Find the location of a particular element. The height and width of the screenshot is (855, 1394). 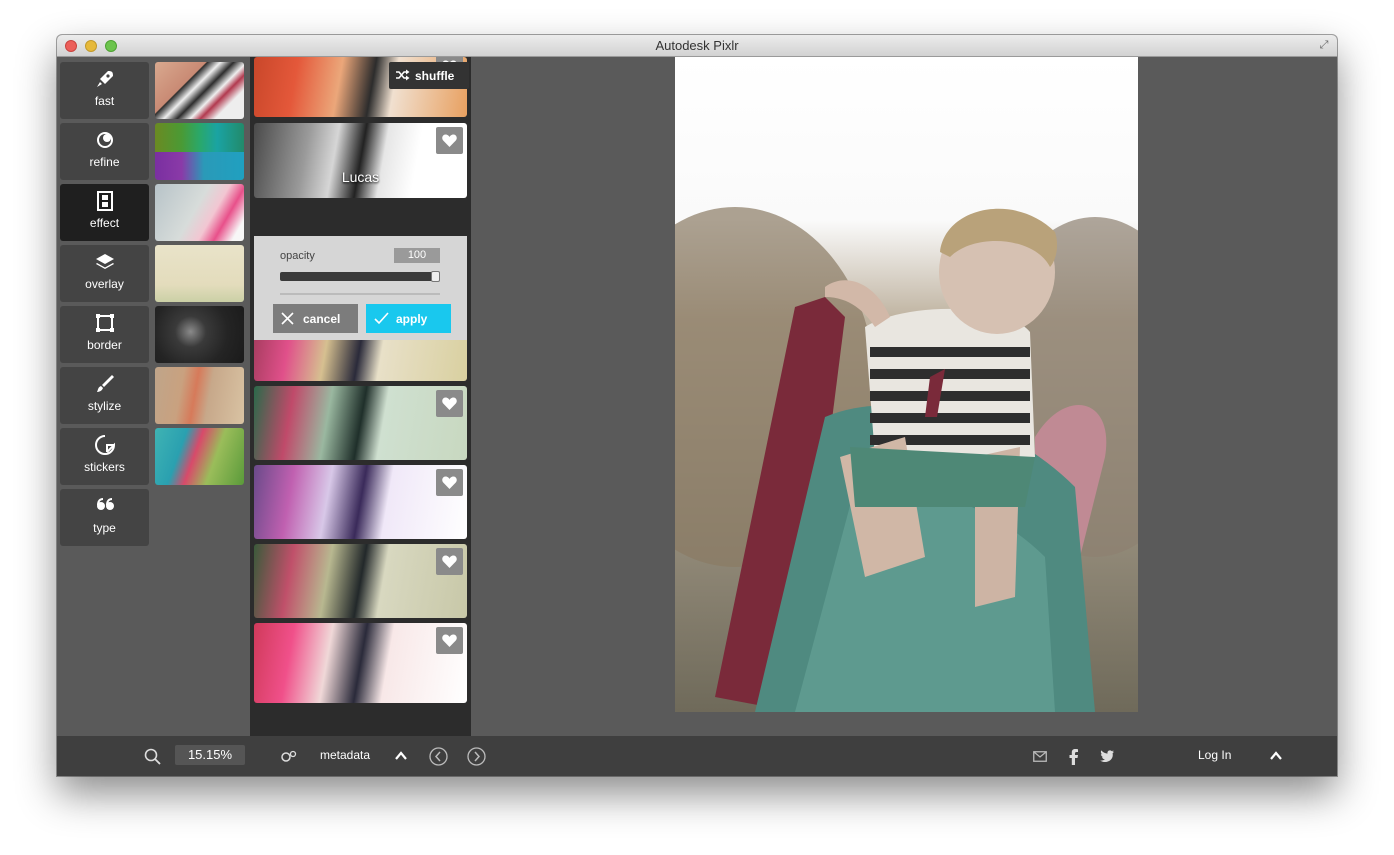

film-icon is located at coordinates (104, 201).